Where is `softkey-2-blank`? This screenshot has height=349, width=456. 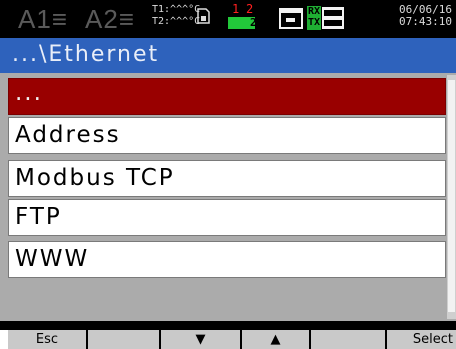
softkey-2-blank is located at coordinates (124, 339).